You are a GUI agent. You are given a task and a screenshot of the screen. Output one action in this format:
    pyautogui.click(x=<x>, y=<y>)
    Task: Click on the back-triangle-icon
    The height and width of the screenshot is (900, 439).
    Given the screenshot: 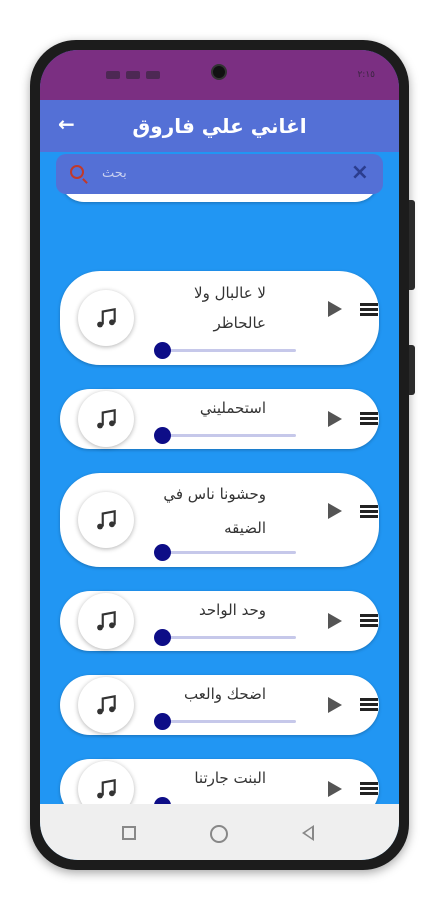 What is the action you would take?
    pyautogui.click(x=308, y=833)
    